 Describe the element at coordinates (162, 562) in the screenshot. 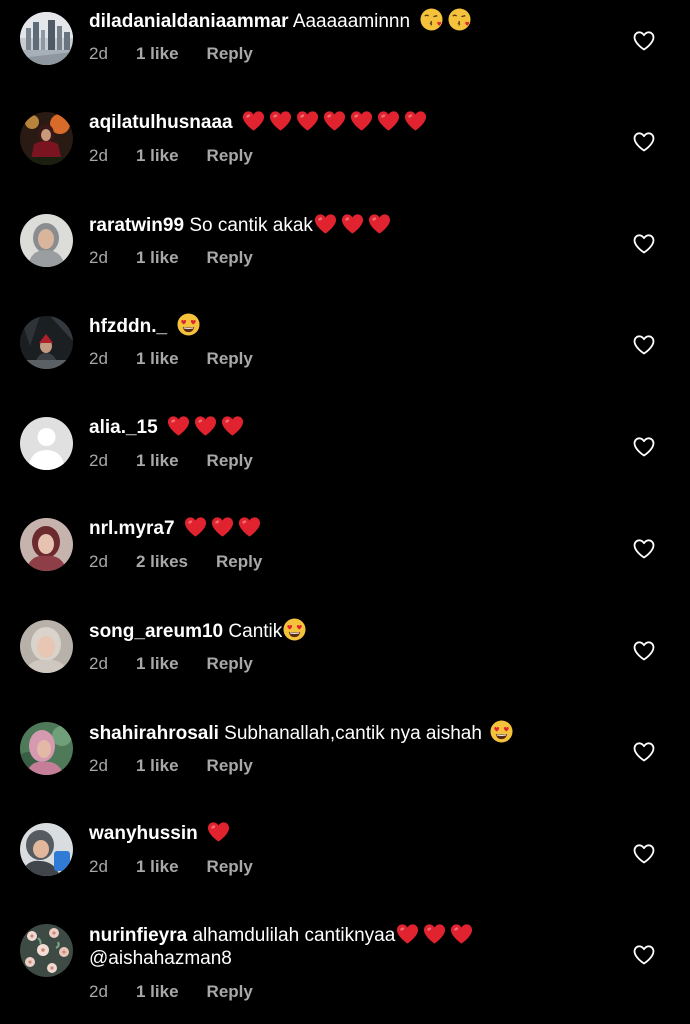

I see `comment-likes: 2 likes` at that location.